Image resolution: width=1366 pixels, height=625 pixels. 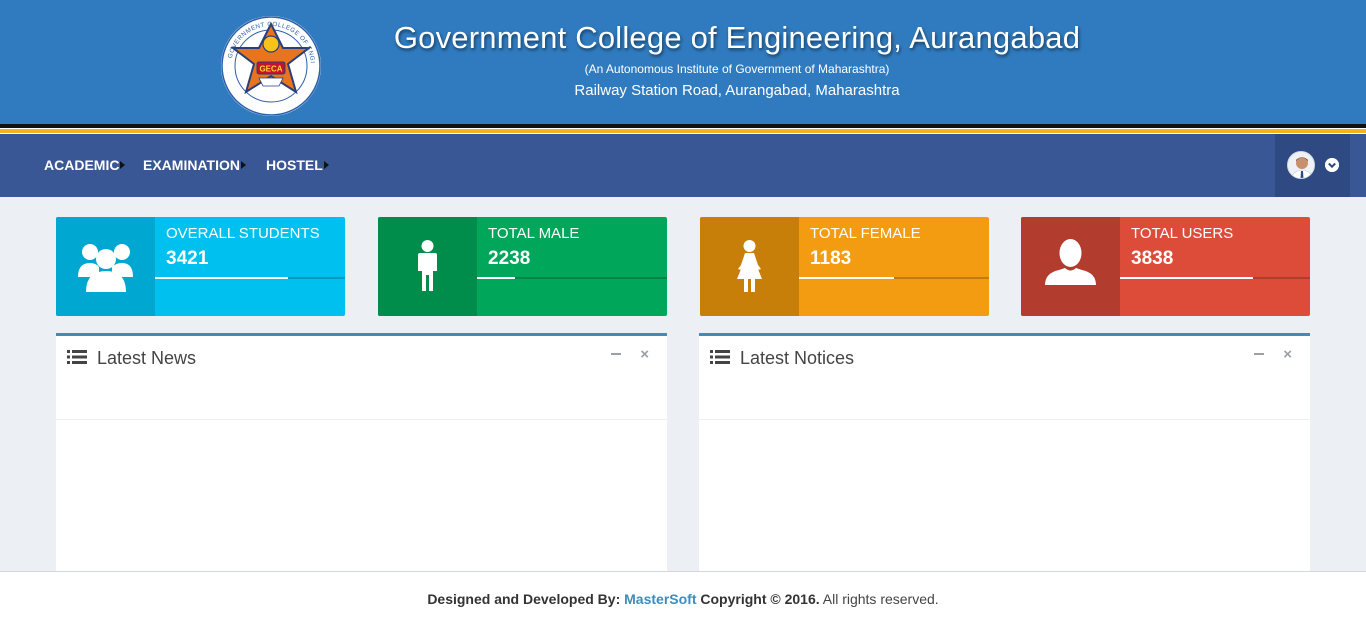 I want to click on avatar, so click(x=1301, y=165).